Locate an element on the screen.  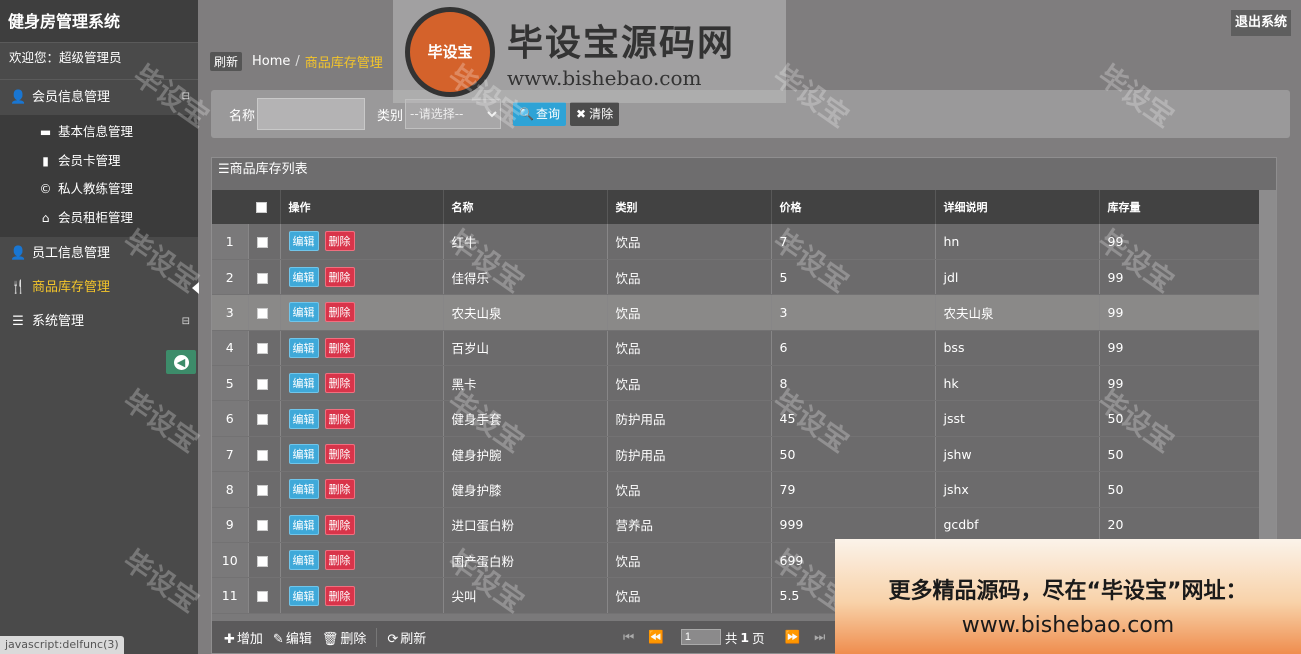
logout-button: 退出系统 is located at coordinates (1260, 23).